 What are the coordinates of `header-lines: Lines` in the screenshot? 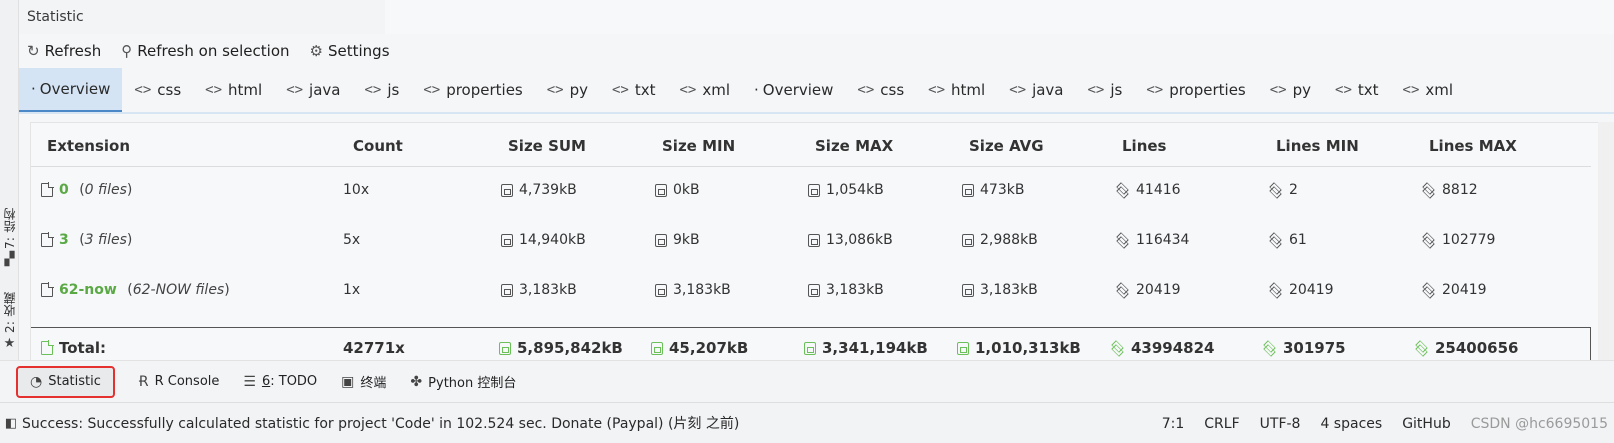 It's located at (1144, 146).